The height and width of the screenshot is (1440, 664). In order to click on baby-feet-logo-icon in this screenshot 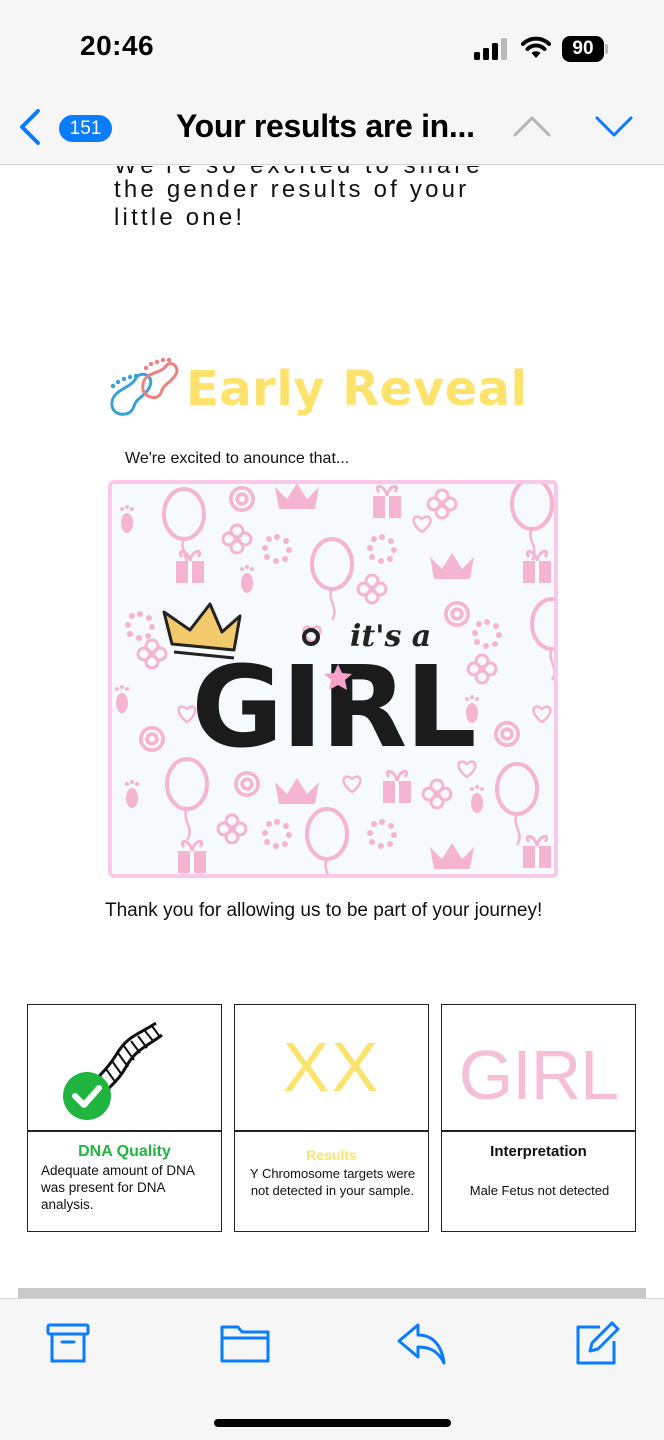, I will do `click(144, 386)`.